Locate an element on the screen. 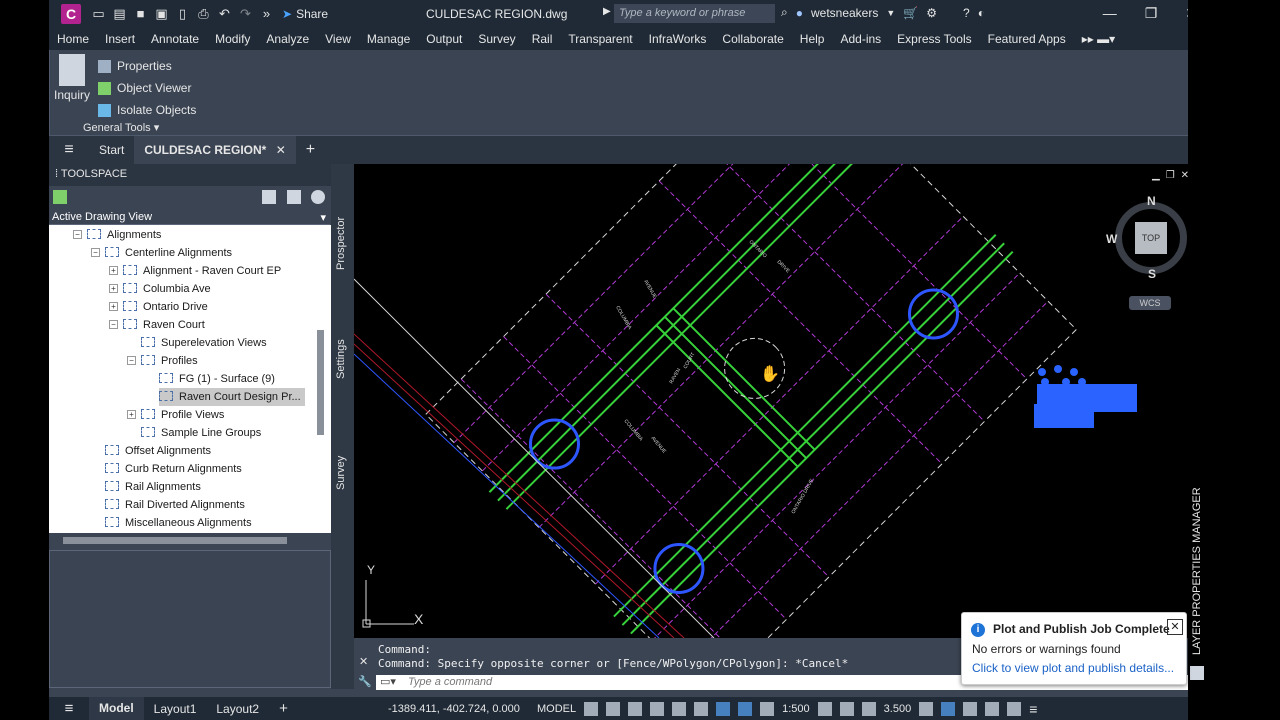 Image resolution: width=1280 pixels, height=720 pixels. share-button: ➤ Share is located at coordinates (305, 14).